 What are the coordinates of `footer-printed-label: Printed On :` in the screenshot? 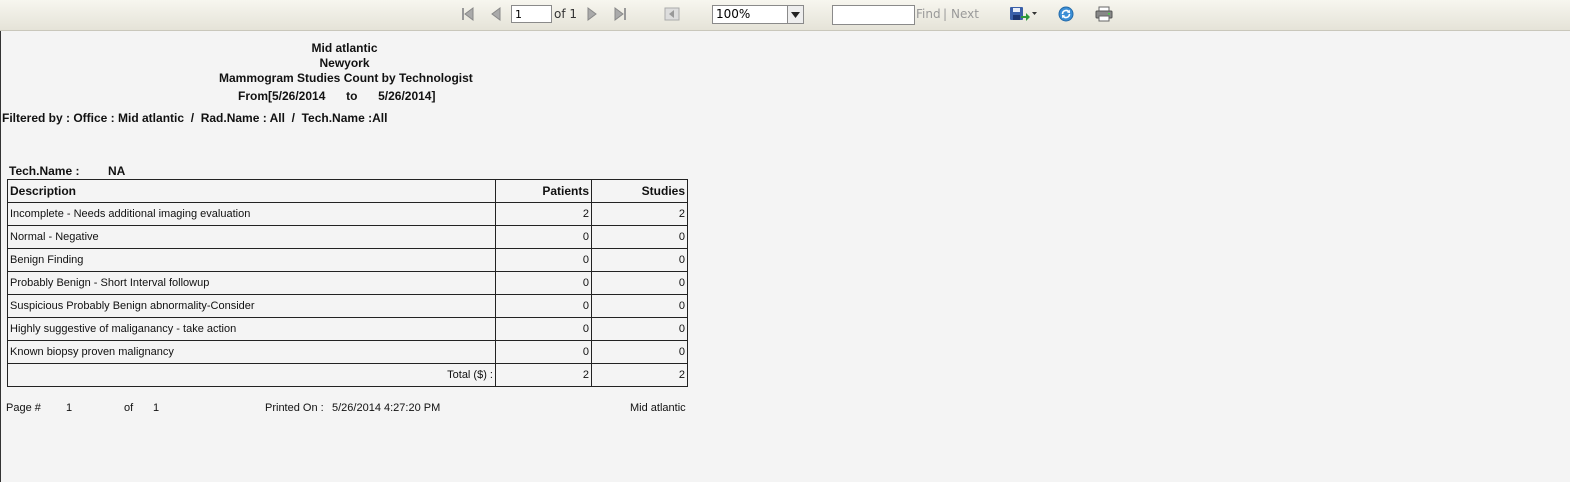 It's located at (294, 408).